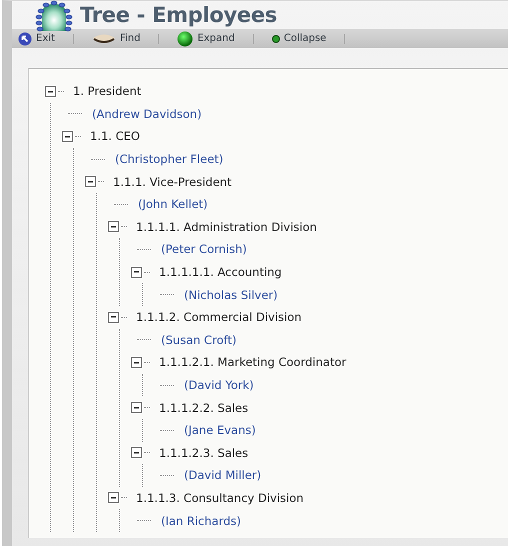  Describe the element at coordinates (203, 407) in the screenshot. I see `tree-node: 1.1.1.2.2. Sales` at that location.